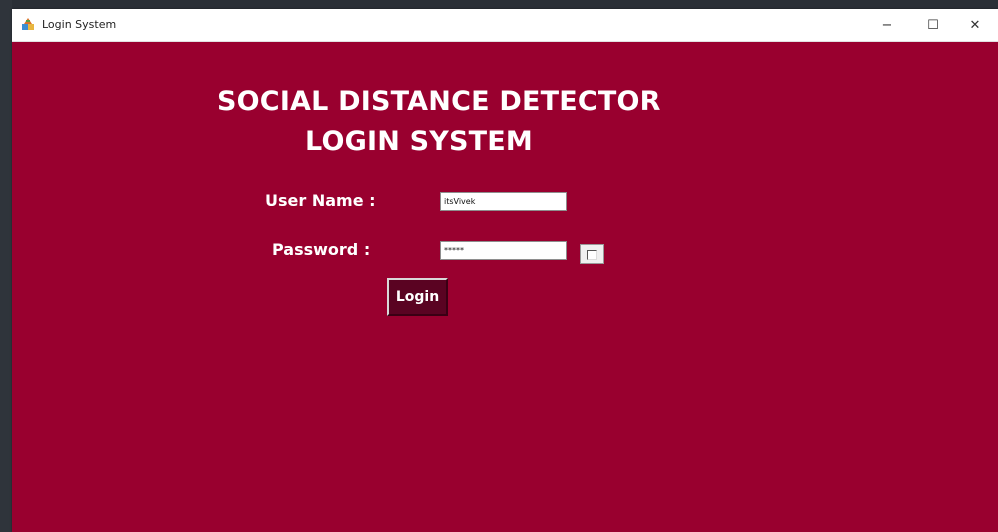 This screenshot has width=998, height=532. Describe the element at coordinates (503, 250) in the screenshot. I see `password-input` at that location.